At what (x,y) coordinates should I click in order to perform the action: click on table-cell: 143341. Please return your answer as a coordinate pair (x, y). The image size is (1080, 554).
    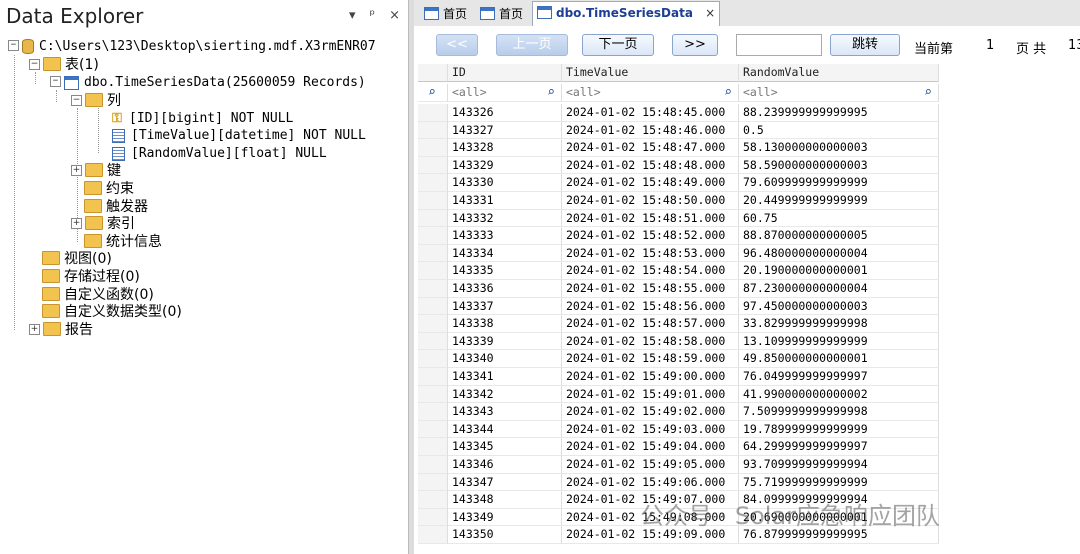
    Looking at the image, I should click on (505, 377).